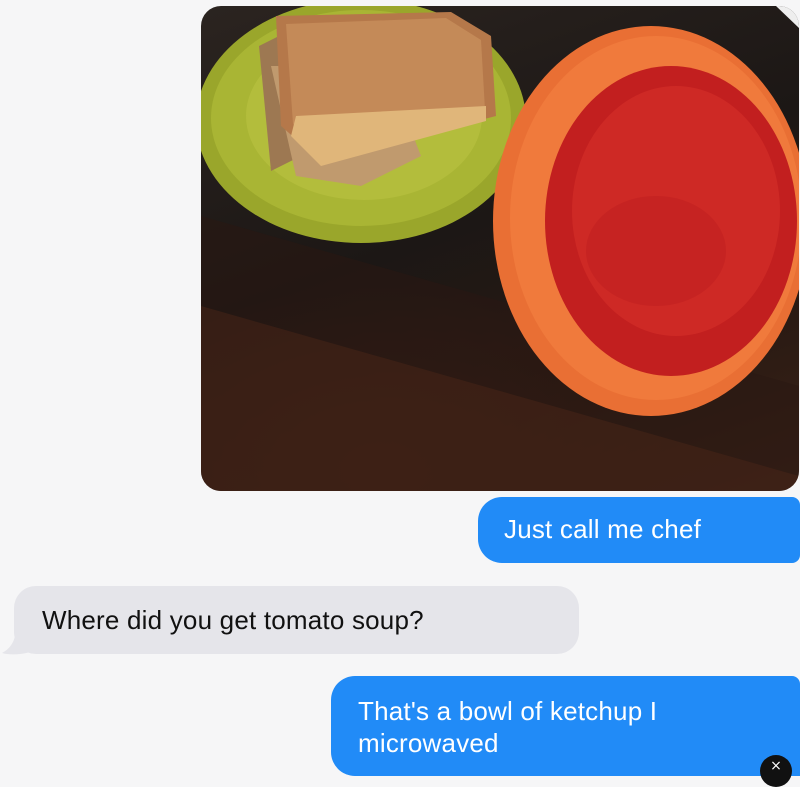 Image resolution: width=800 pixels, height=787 pixels. I want to click on message-text: Where did you get tomato soup?, so click(233, 620).